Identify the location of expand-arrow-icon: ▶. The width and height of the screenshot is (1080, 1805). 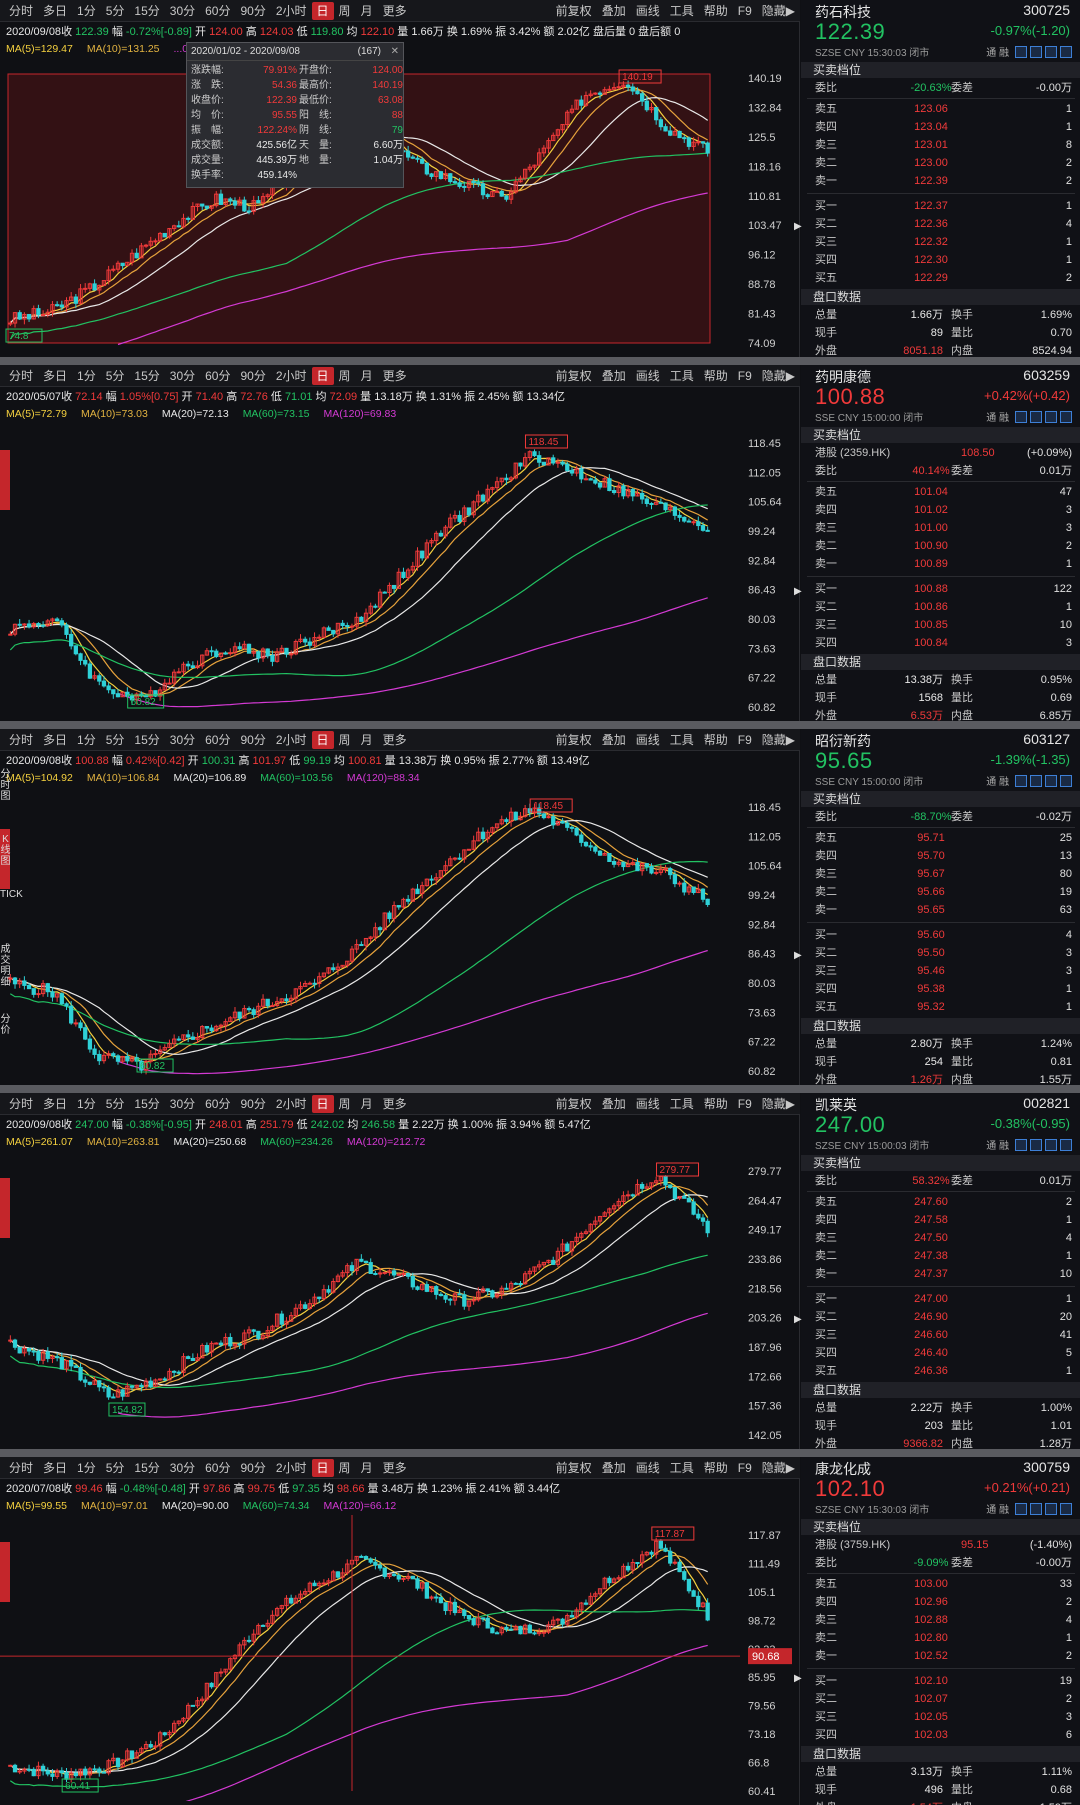
(798, 226).